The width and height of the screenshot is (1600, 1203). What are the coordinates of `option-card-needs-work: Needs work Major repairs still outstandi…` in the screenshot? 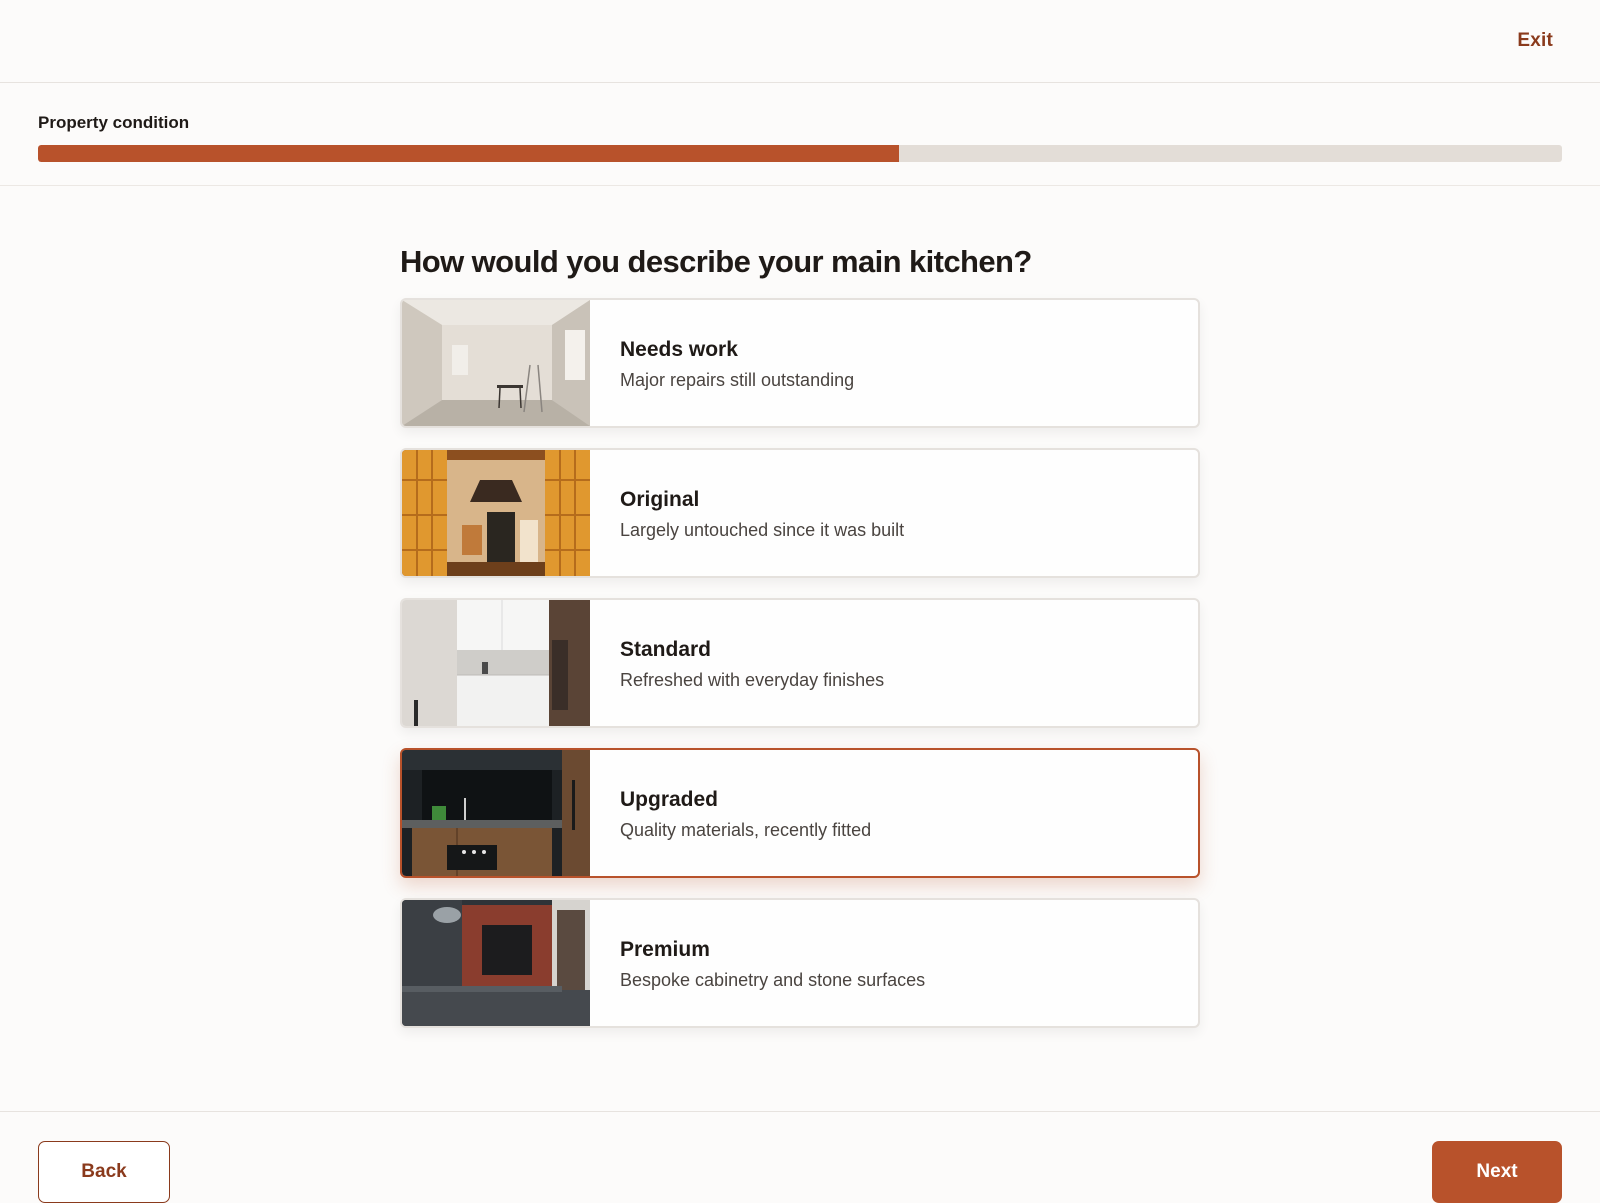 It's located at (800, 363).